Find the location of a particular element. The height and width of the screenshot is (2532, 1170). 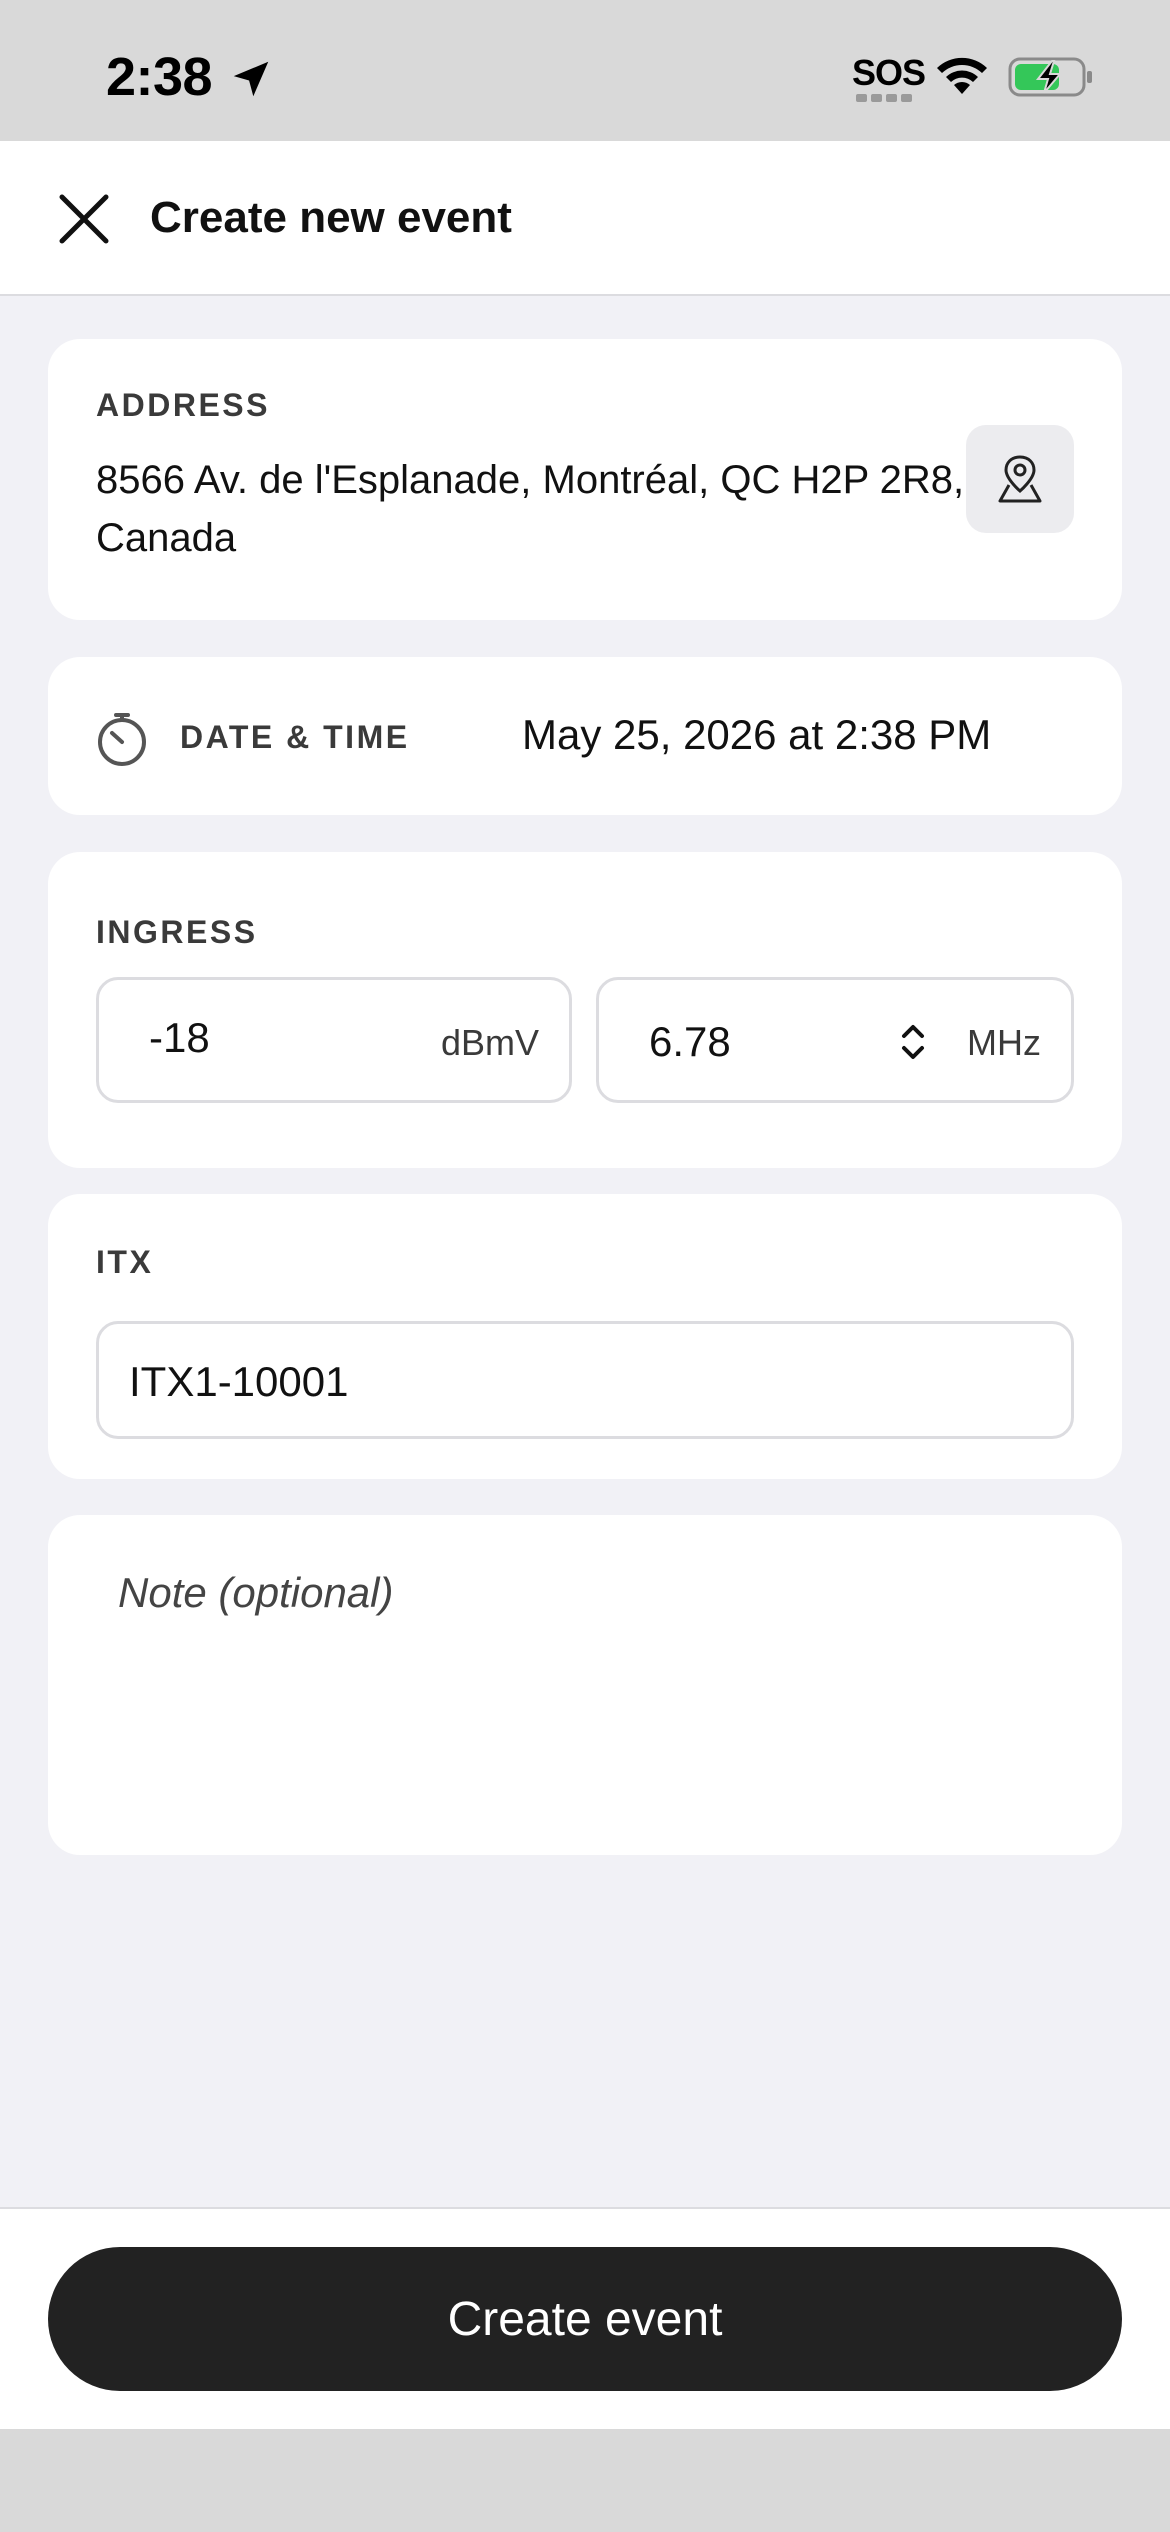

signal-dots-icon is located at coordinates (884, 98).